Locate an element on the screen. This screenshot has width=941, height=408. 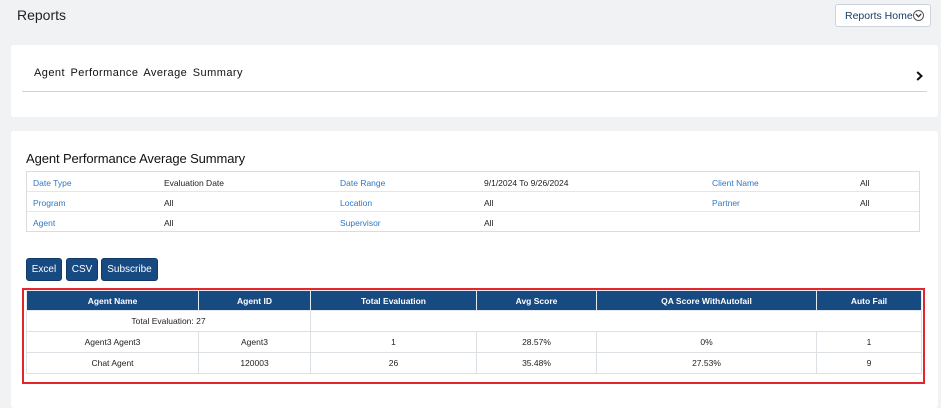
filter-label: Agent is located at coordinates (44, 223).